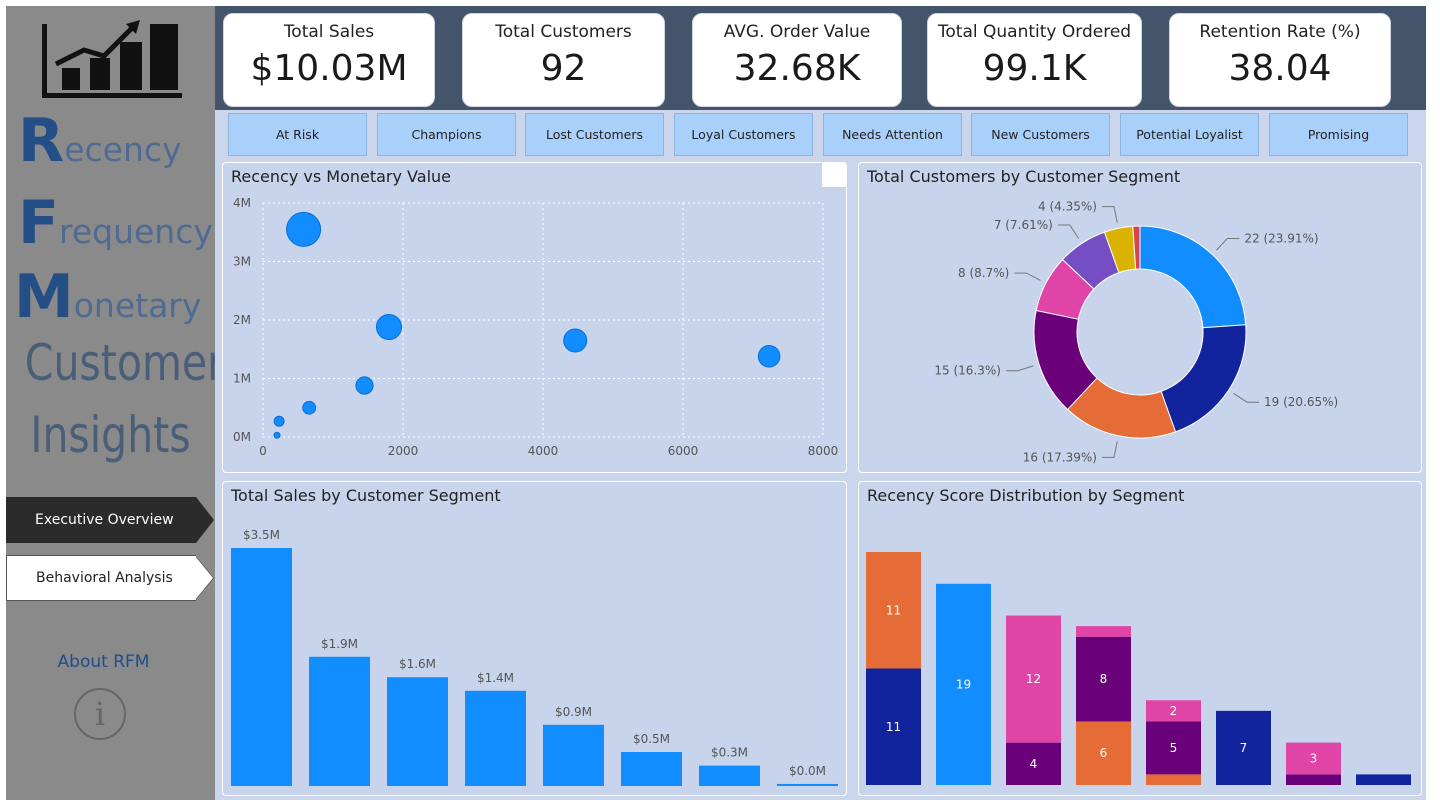 This screenshot has height=806, width=1440. I want to click on nav-executive-overview-arrow, so click(205, 520).